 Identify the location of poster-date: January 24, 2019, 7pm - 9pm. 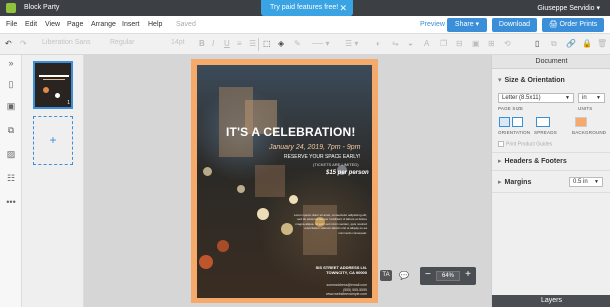
(314, 147).